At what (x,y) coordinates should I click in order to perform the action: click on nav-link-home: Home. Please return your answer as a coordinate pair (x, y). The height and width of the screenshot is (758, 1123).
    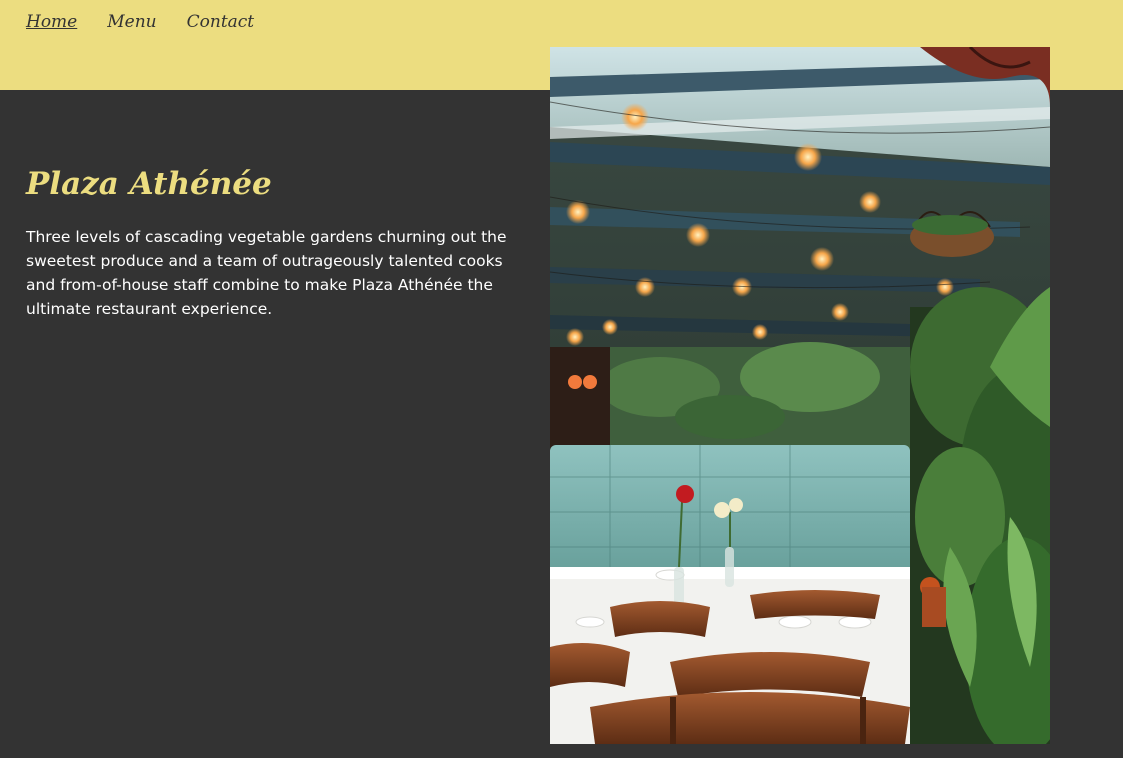
    Looking at the image, I should click on (51, 22).